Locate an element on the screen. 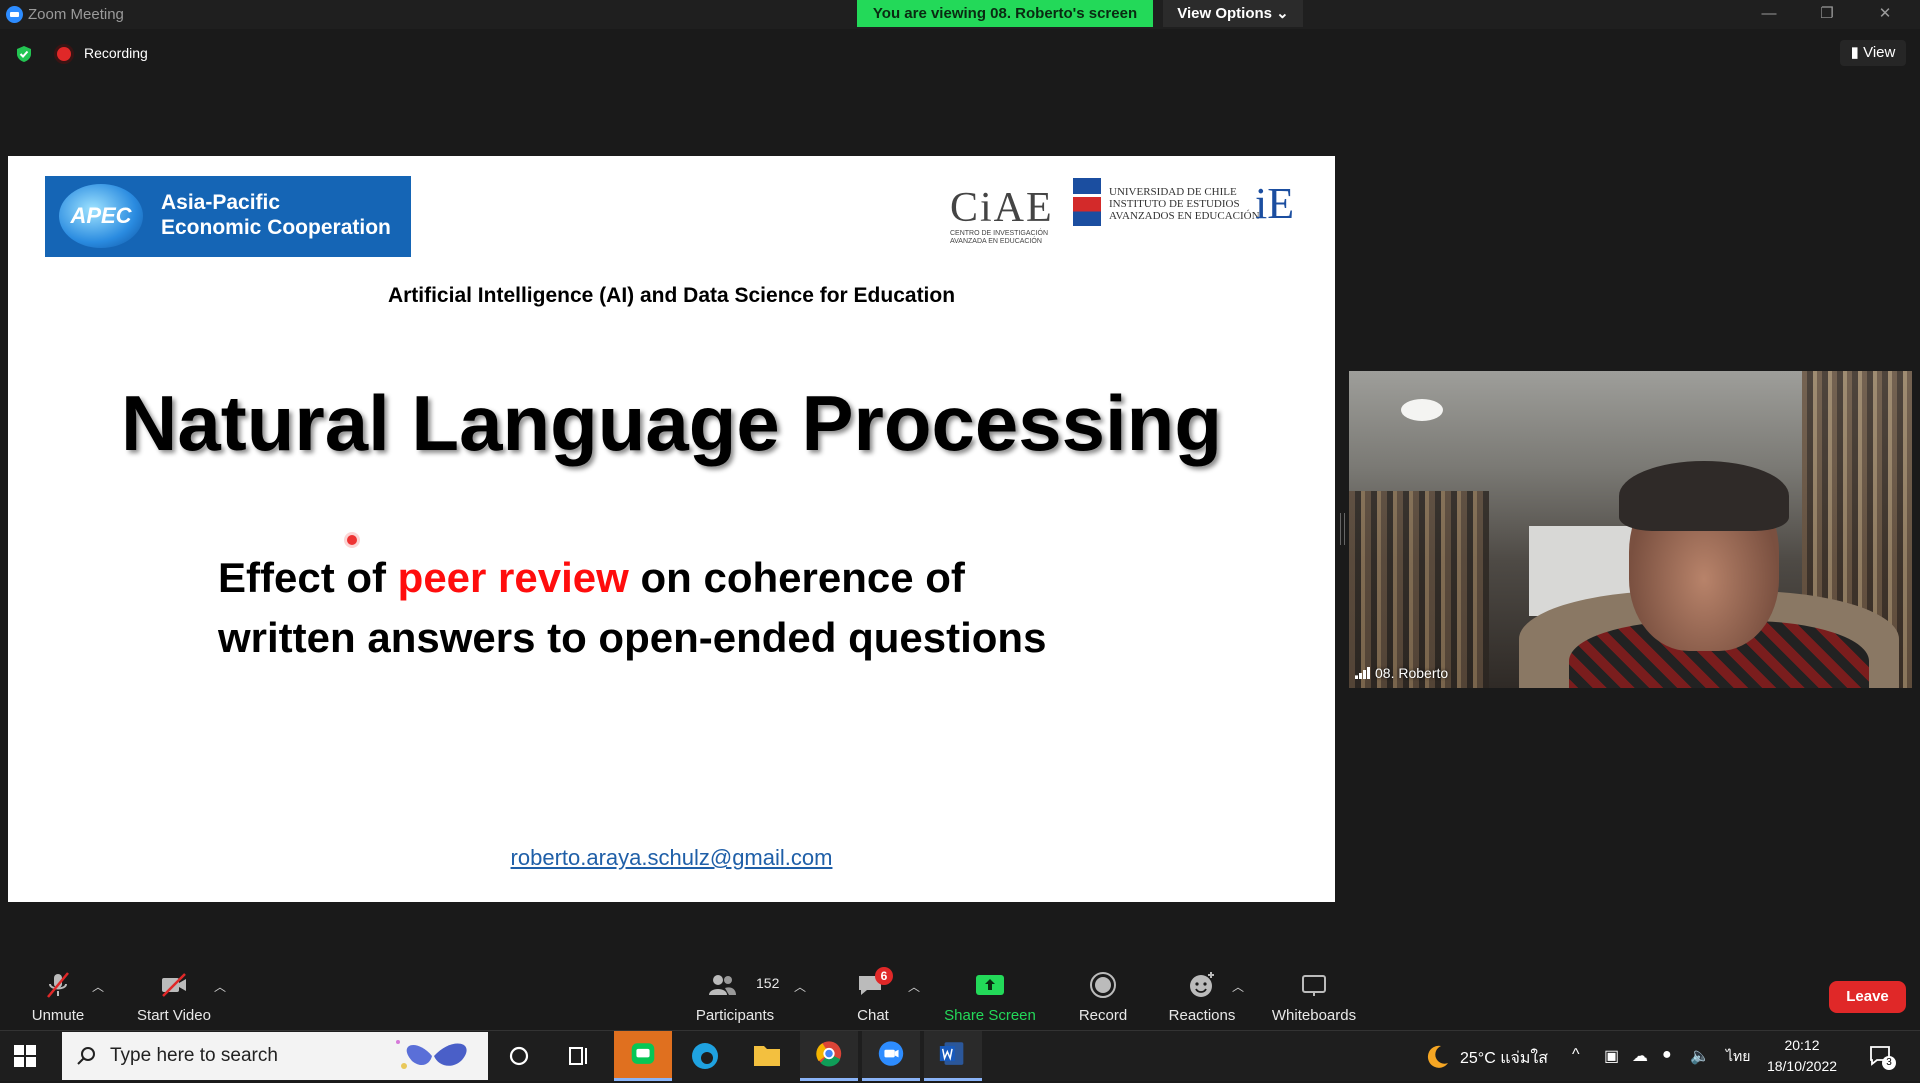 The height and width of the screenshot is (1083, 1920). reactions-emoji-icon is located at coordinates (1202, 984).